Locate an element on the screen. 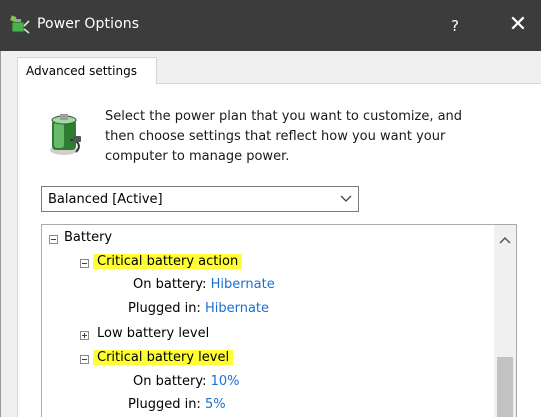  critical-action-label: Critical battery action is located at coordinates (168, 261).